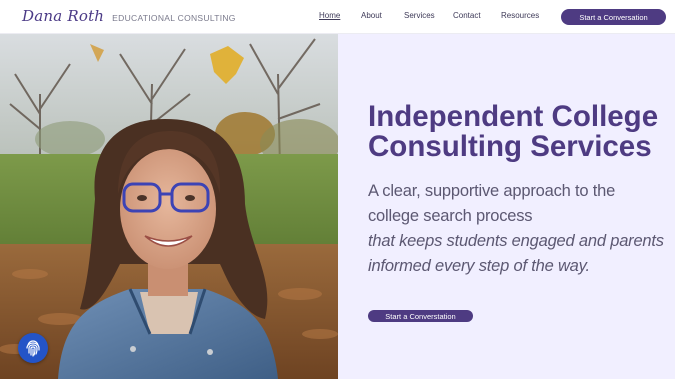 This screenshot has height=379, width=675. Describe the element at coordinates (467, 15) in the screenshot. I see `nav-contact: Contact` at that location.